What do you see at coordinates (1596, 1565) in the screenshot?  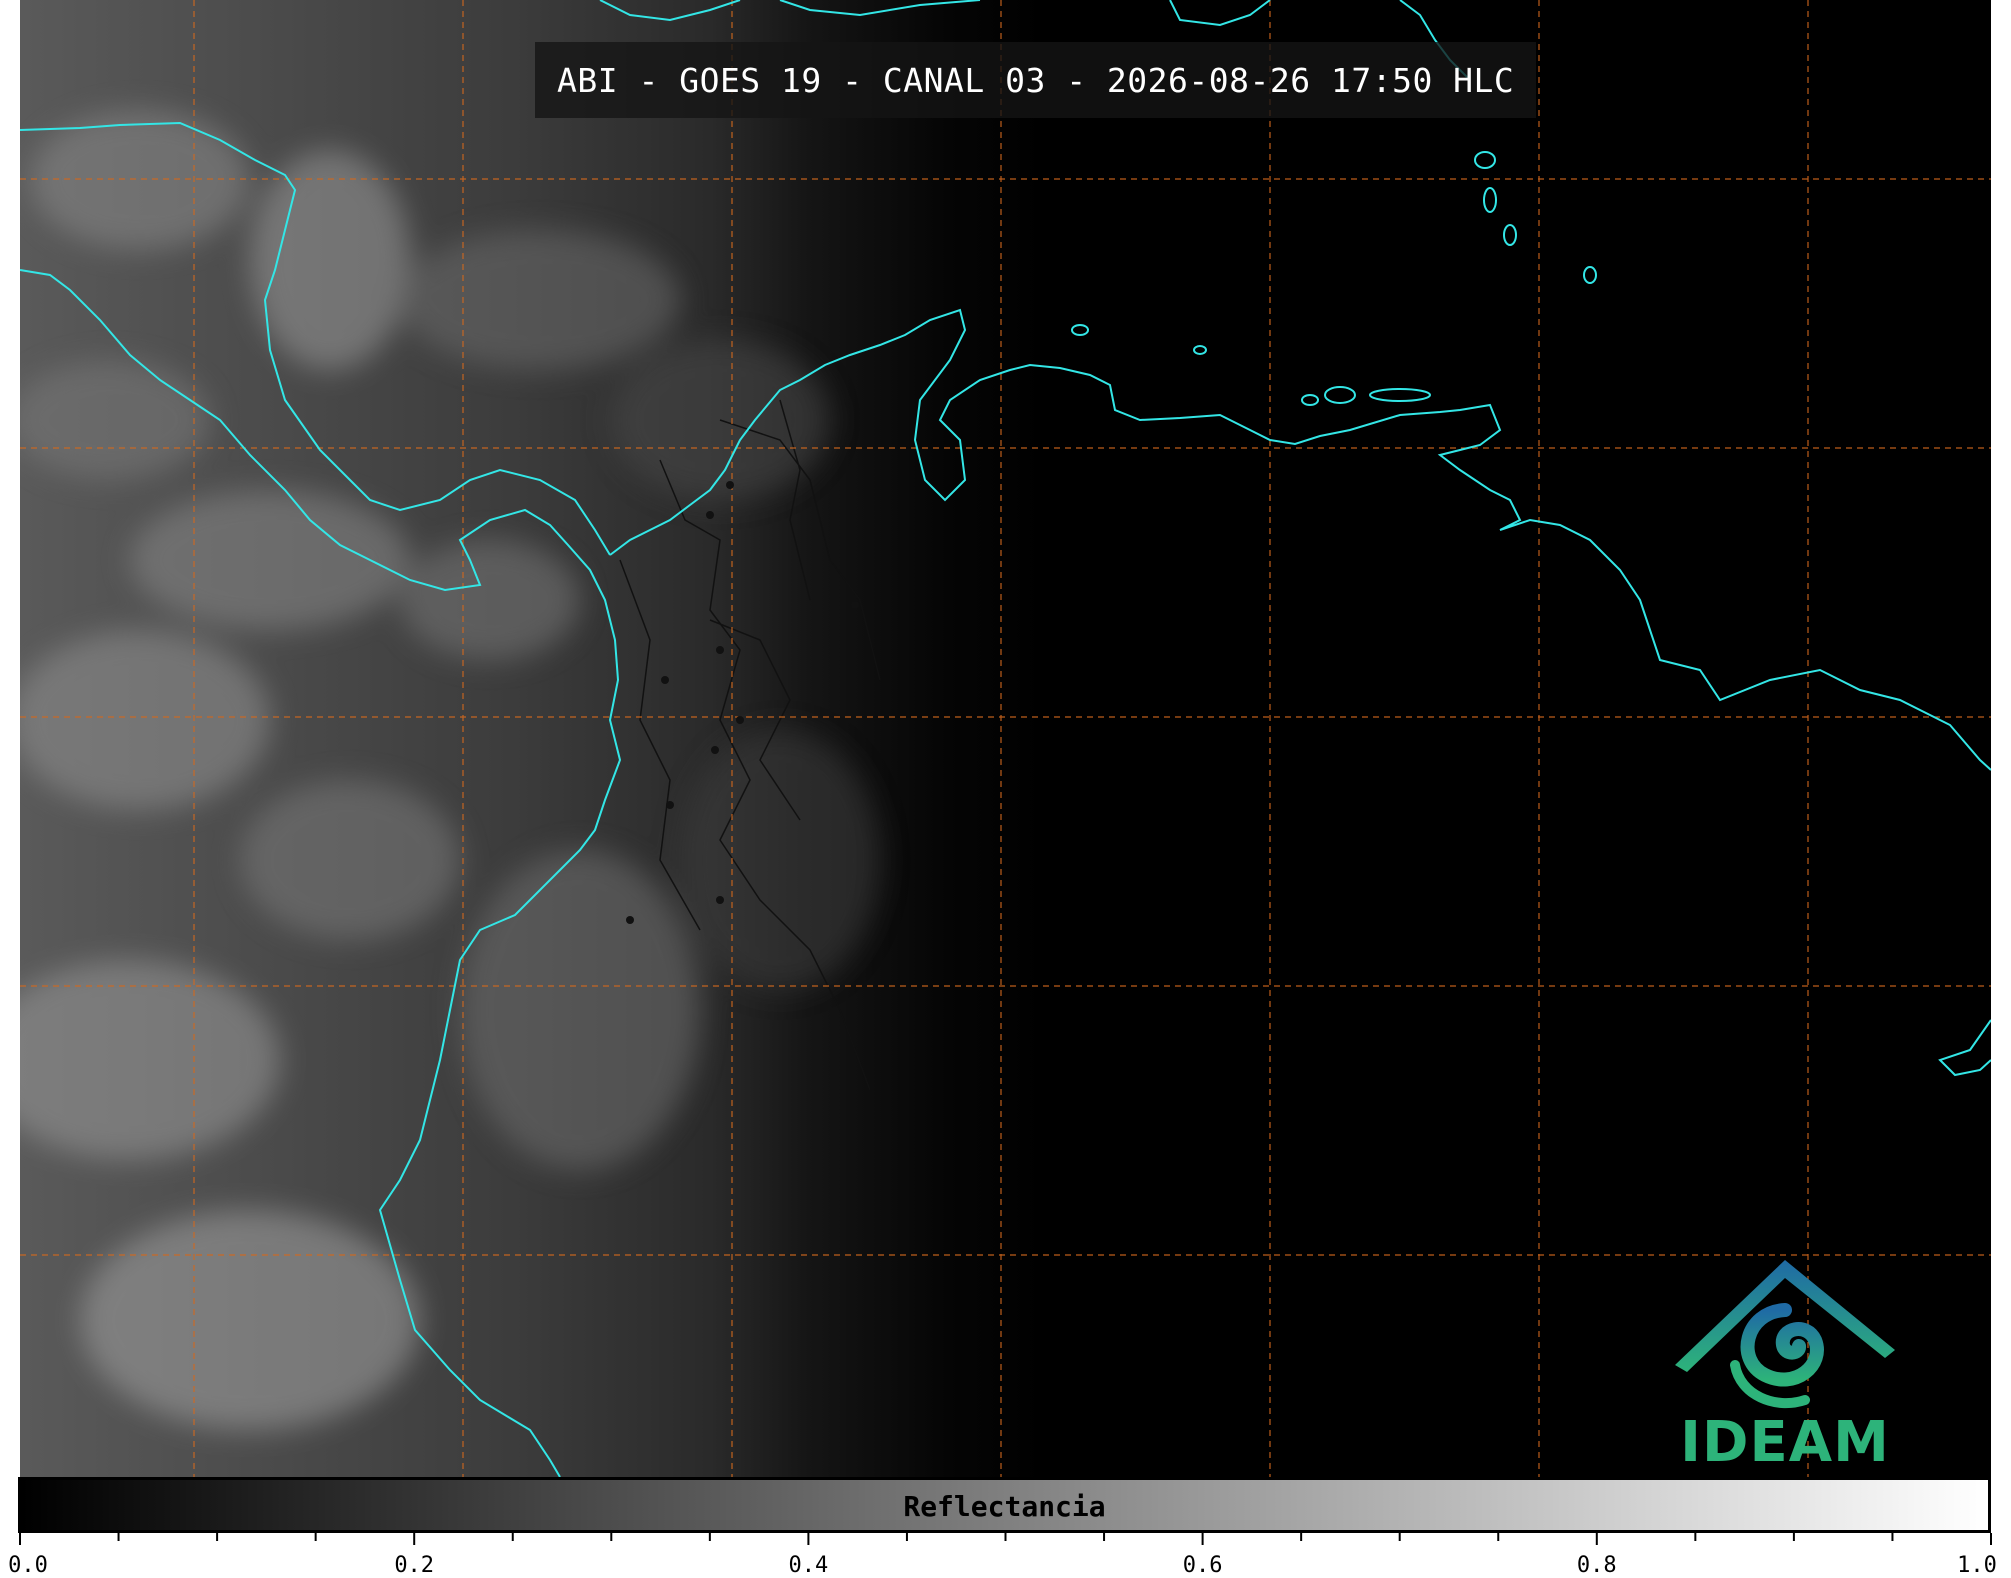 I see `colorbar-tick-label: 0.8` at bounding box center [1596, 1565].